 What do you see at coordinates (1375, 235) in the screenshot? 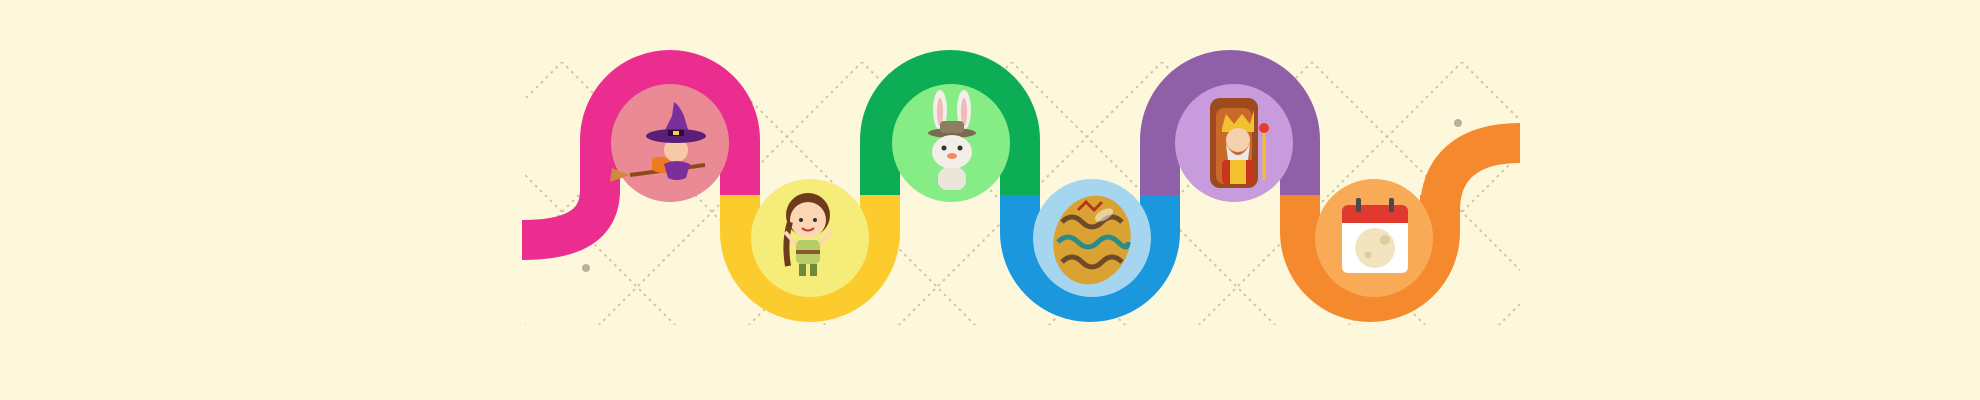
I see `calendar-full-moon-icon` at bounding box center [1375, 235].